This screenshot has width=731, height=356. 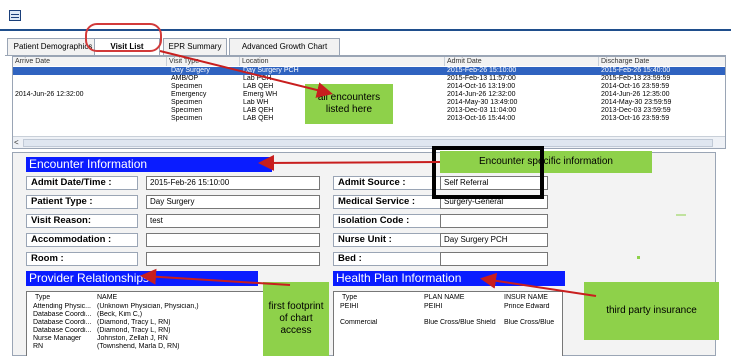 I want to click on nurse-unit-label: Nurse Unit :, so click(x=388, y=240).